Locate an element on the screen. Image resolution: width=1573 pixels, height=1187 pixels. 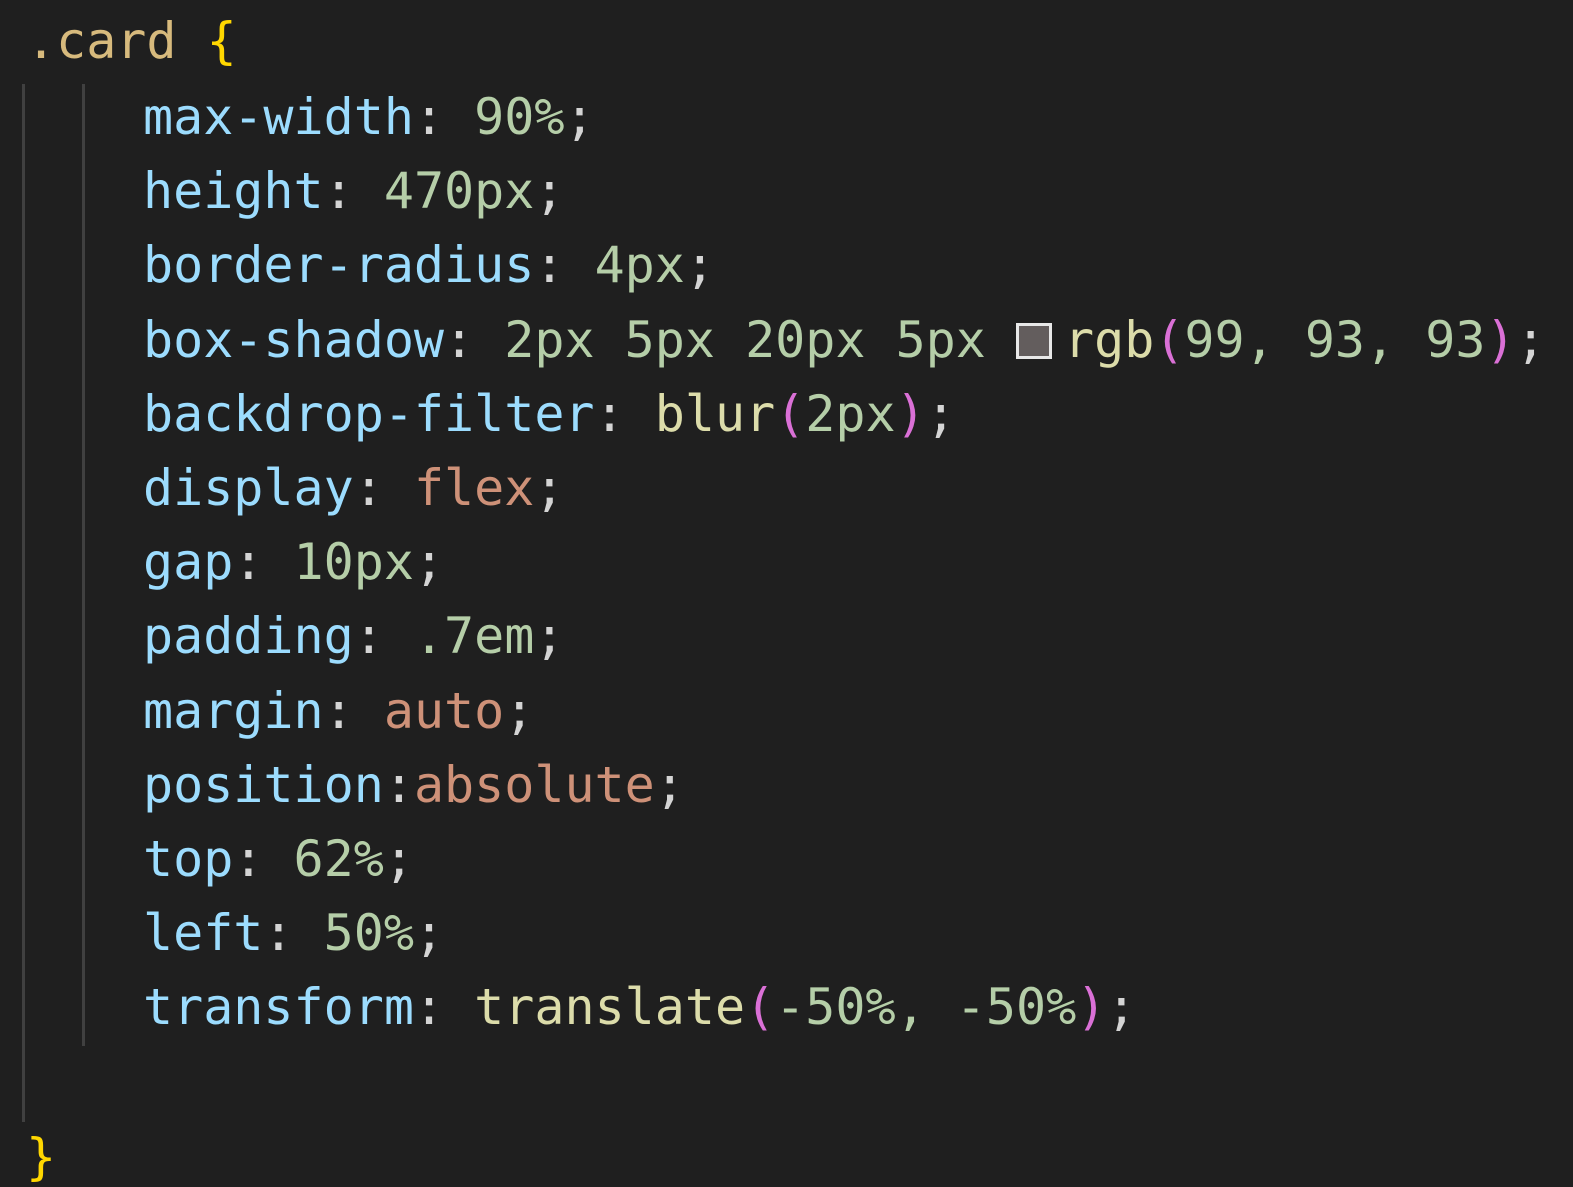
css-value-num: 2px 5px 20px 5px is located at coordinates (760, 340).